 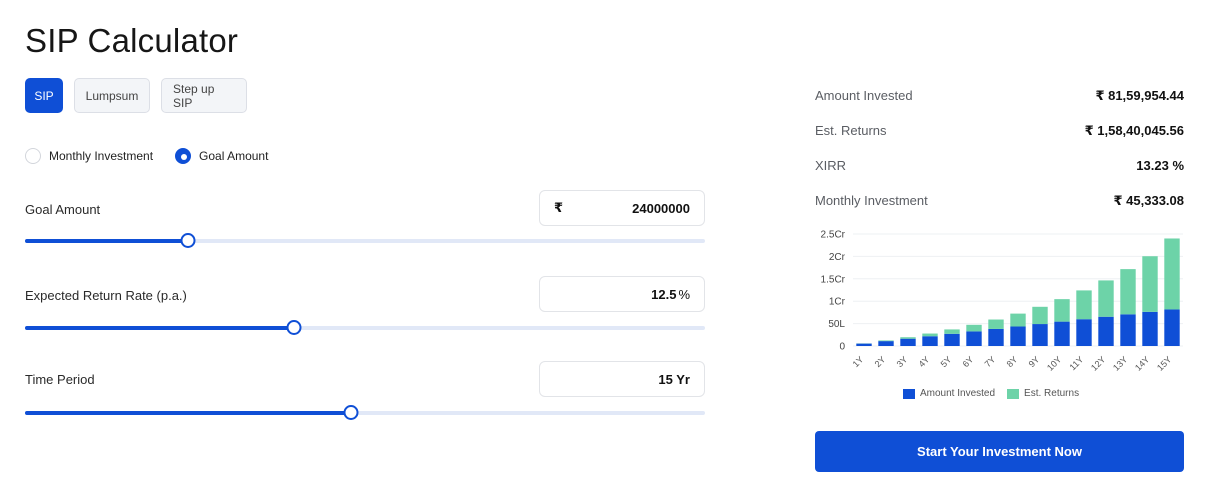 I want to click on summary-label: Amount Invested, so click(x=864, y=95).